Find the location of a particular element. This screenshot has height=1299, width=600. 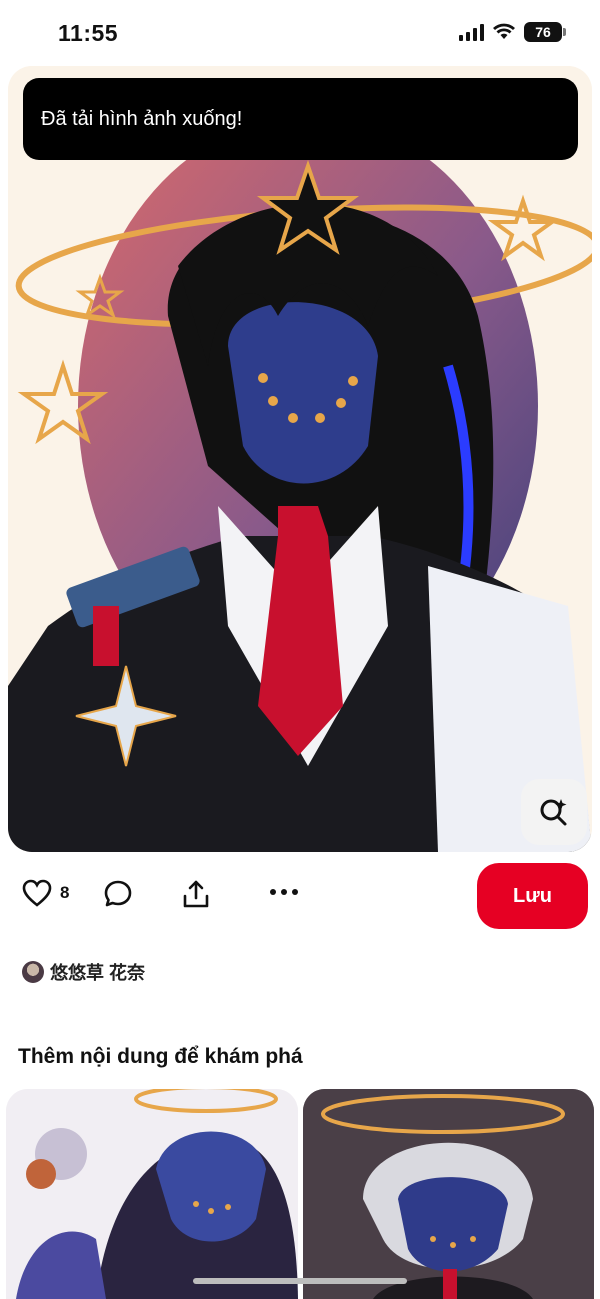

like-count: 8 is located at coordinates (65, 892).